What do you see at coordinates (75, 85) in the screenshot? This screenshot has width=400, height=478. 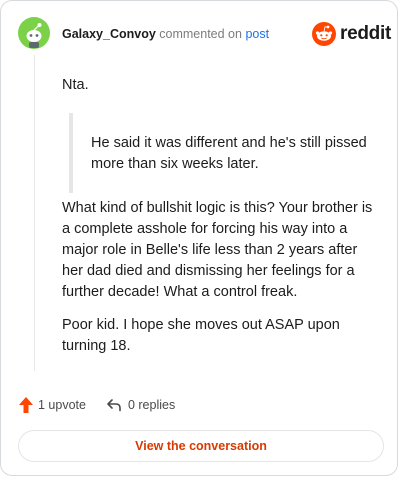 I see `comment-first-line: Nta.` at bounding box center [75, 85].